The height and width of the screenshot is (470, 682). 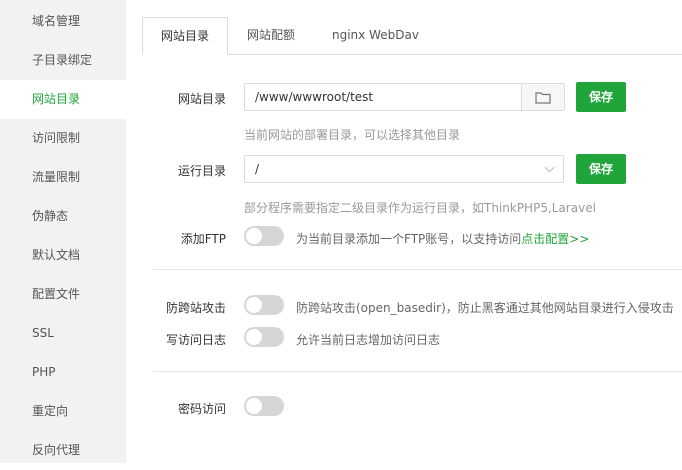 What do you see at coordinates (63, 372) in the screenshot?
I see `sidebar-item-php: PHP` at bounding box center [63, 372].